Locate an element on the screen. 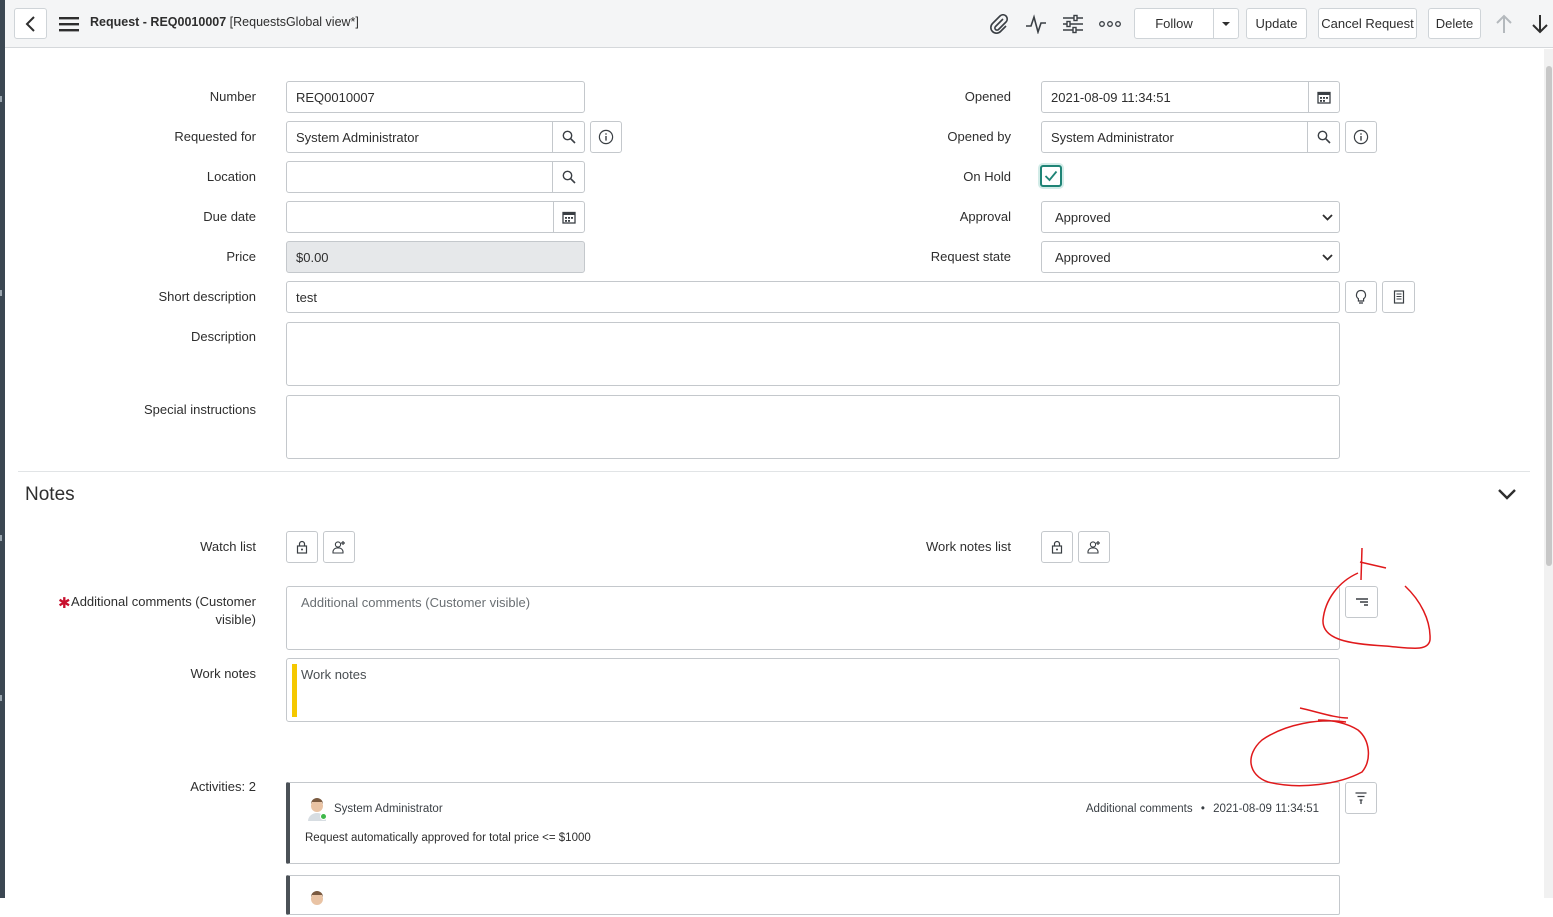 Image resolution: width=1553 pixels, height=917 pixels. location-lookup-button is located at coordinates (568, 177).